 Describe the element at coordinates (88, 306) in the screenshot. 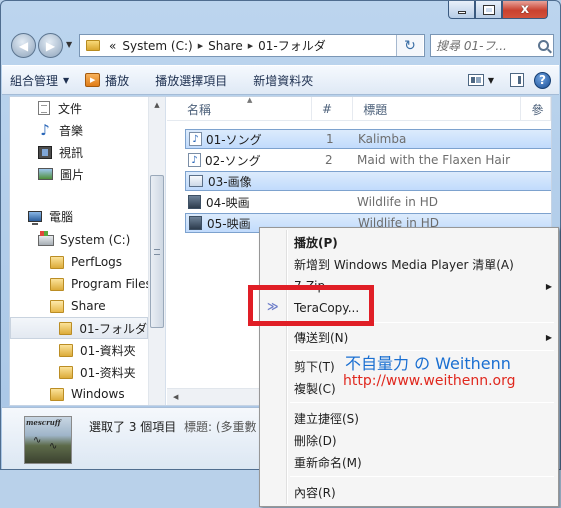

I see `nav-item-label: Share` at that location.